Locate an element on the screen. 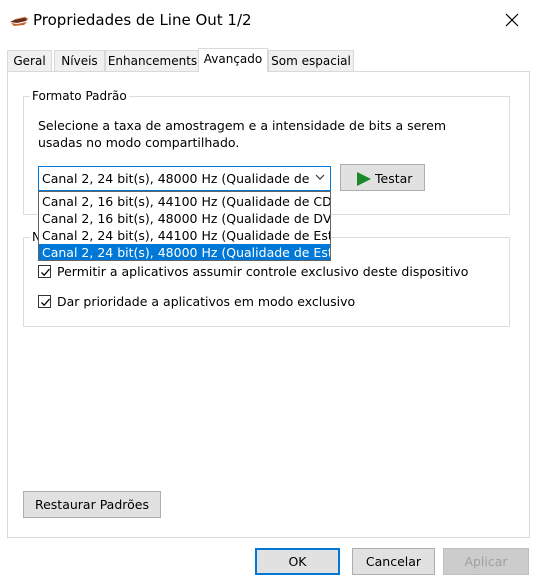  restore-defaults-button: Restaurar Padrões is located at coordinates (92, 504).